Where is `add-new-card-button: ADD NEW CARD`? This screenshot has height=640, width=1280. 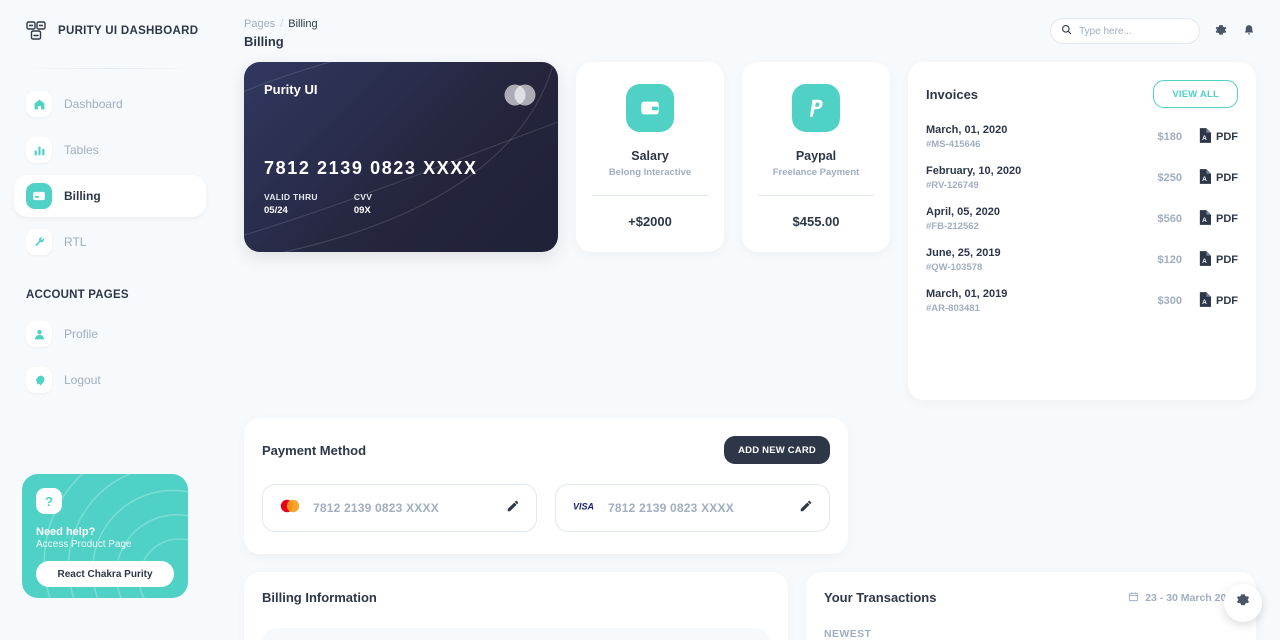 add-new-card-button: ADD NEW CARD is located at coordinates (777, 450).